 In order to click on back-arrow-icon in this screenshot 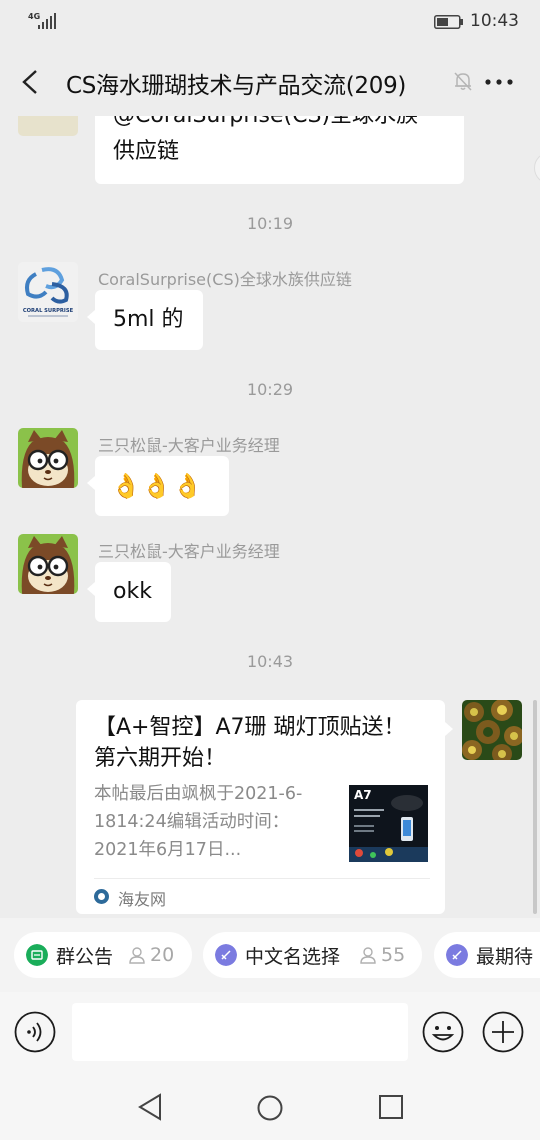, I will do `click(31, 82)`.